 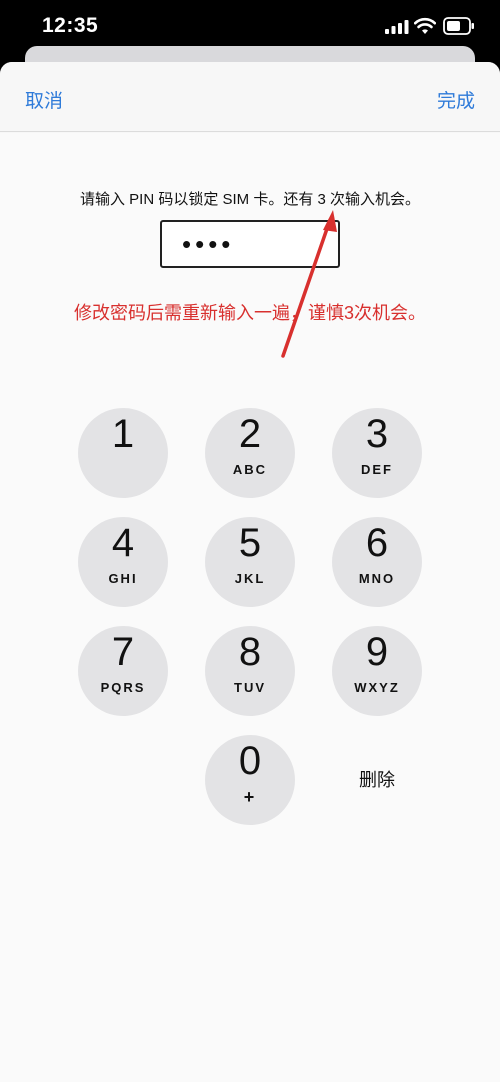 I want to click on key-digit: 3, so click(x=377, y=434).